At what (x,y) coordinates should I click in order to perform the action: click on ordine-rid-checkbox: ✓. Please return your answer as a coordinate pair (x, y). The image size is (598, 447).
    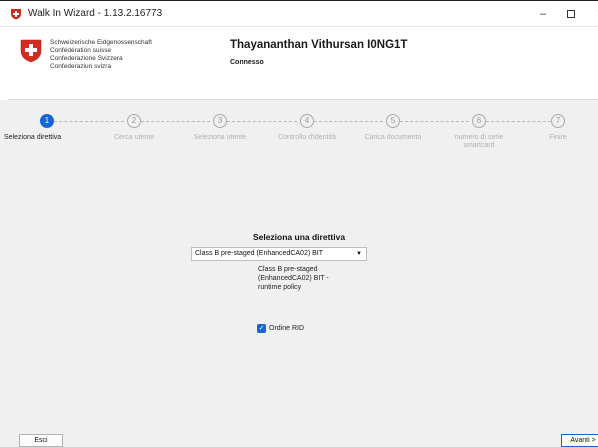
    Looking at the image, I should click on (261, 328).